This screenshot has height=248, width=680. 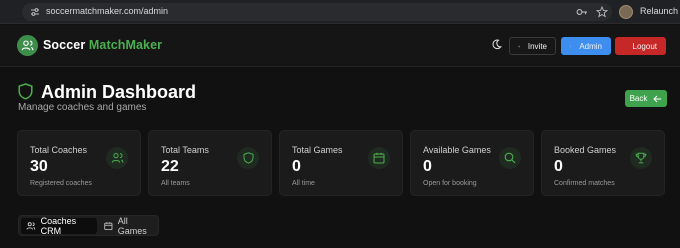 What do you see at coordinates (59, 150) in the screenshot?
I see `stat-label: Total Coaches` at bounding box center [59, 150].